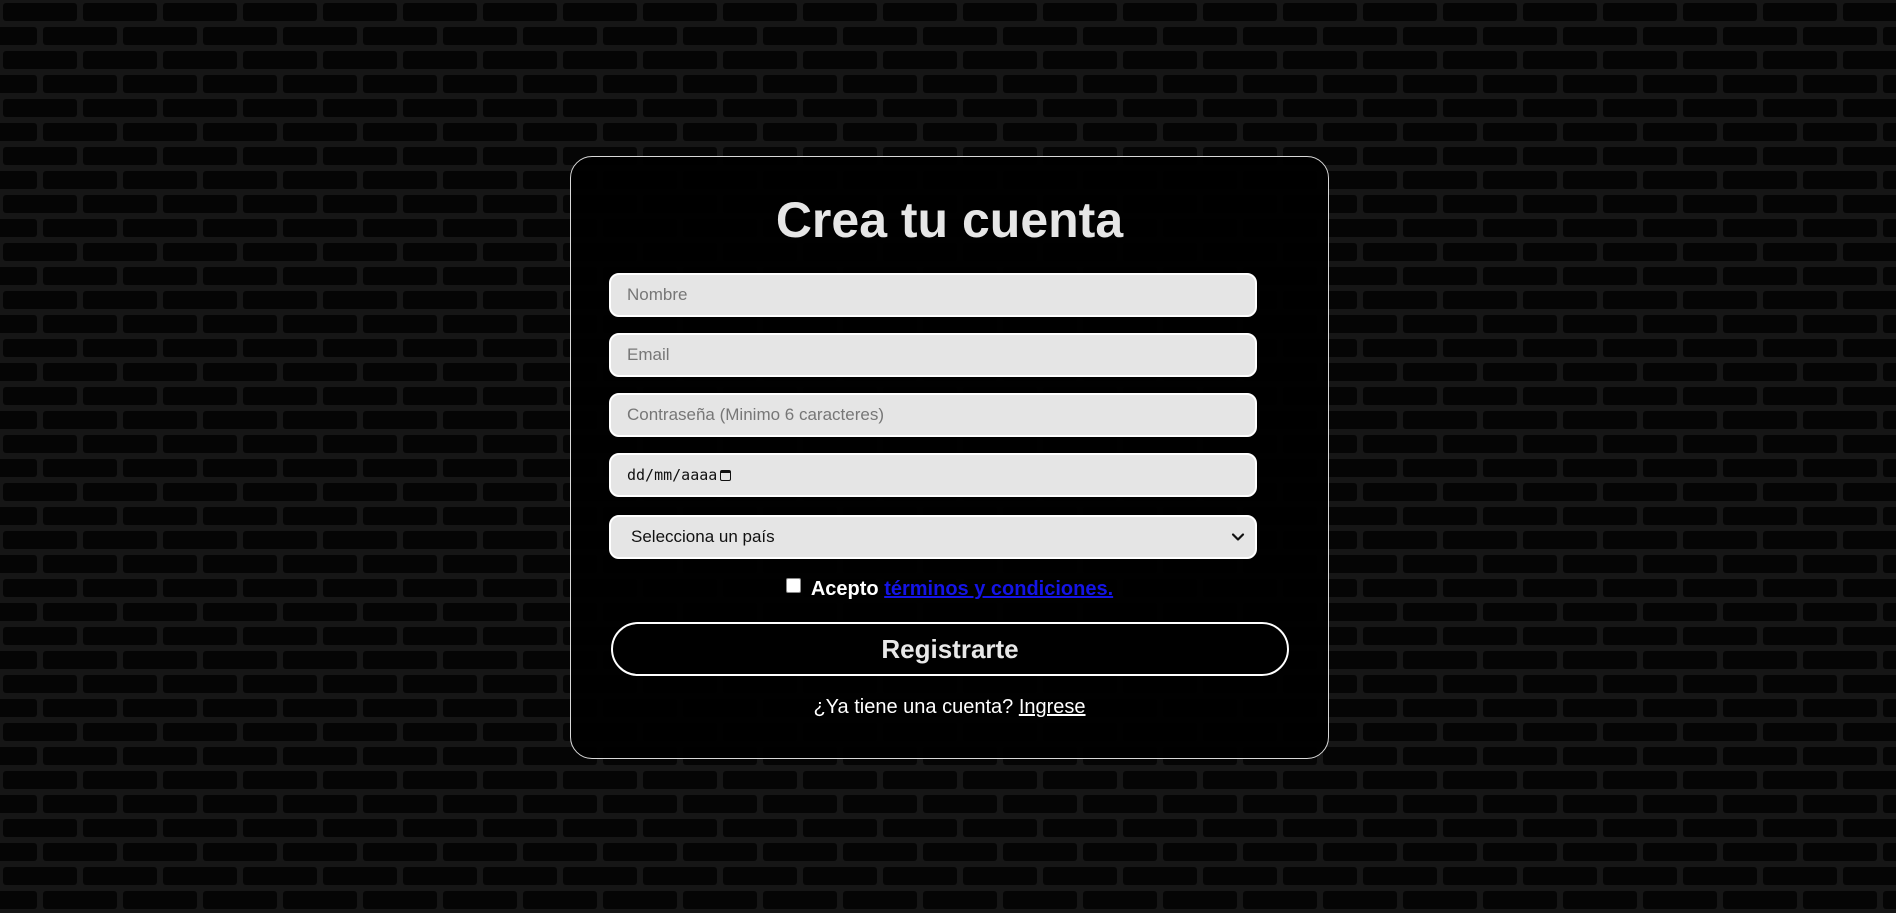  Describe the element at coordinates (793, 585) in the screenshot. I see `terms-checkbox` at that location.